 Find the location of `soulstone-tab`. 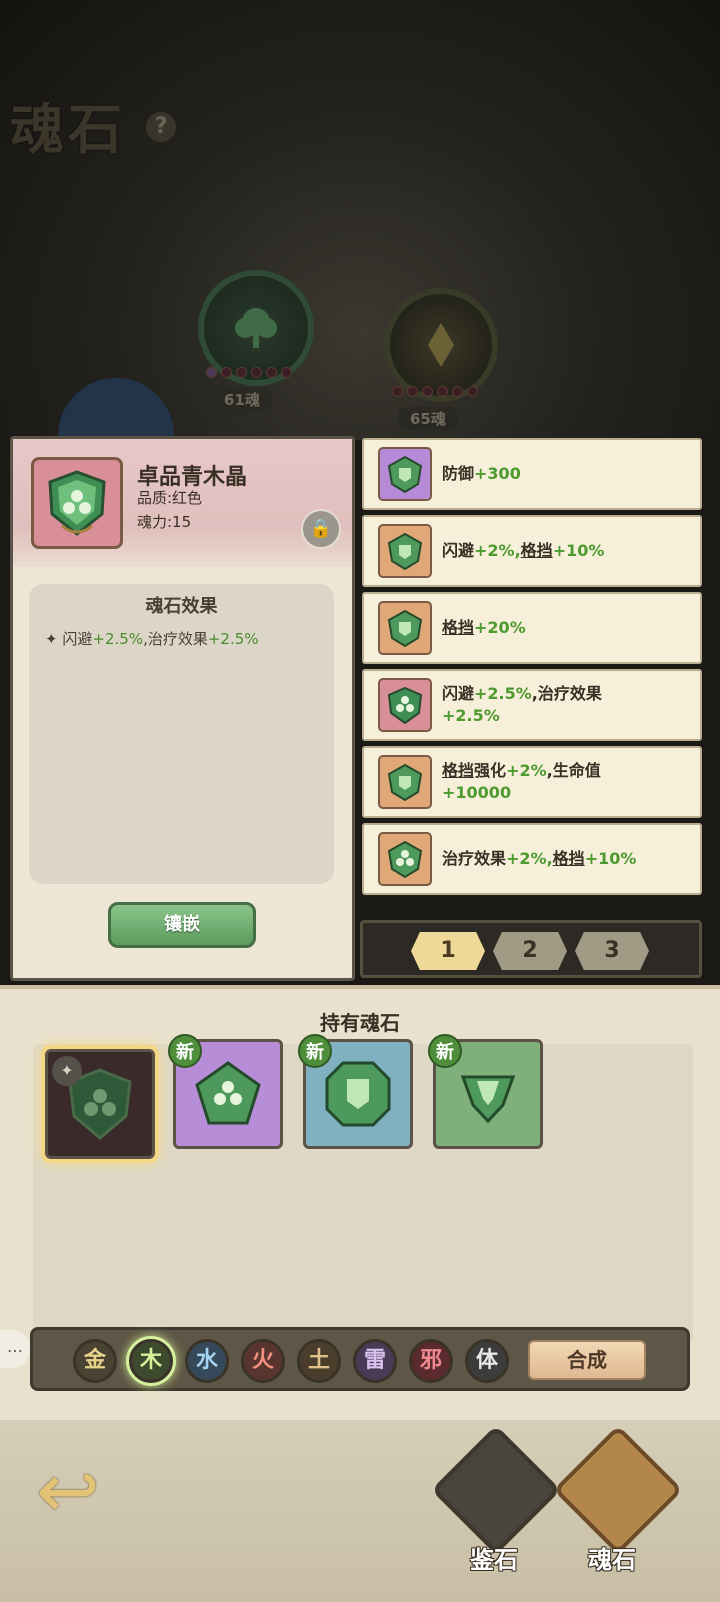

soulstone-tab is located at coordinates (618, 1490).